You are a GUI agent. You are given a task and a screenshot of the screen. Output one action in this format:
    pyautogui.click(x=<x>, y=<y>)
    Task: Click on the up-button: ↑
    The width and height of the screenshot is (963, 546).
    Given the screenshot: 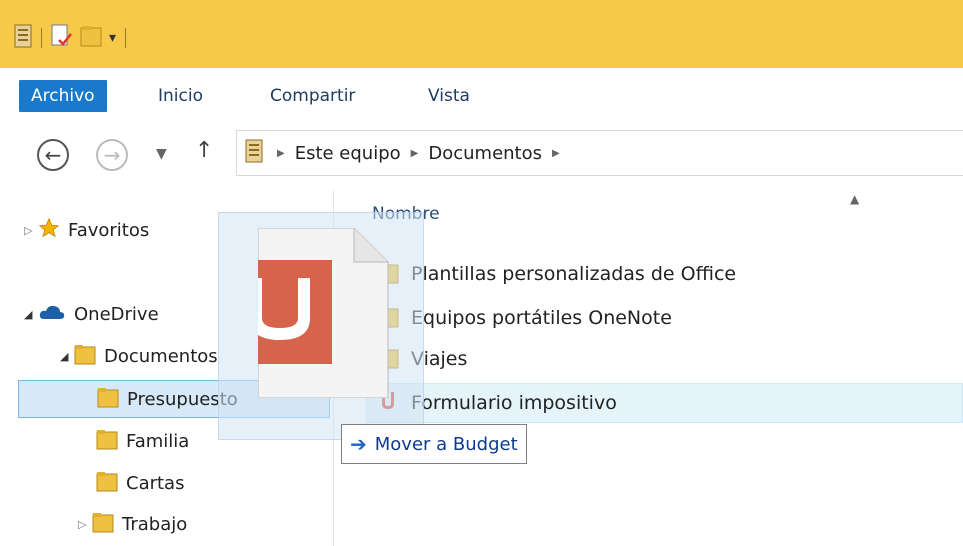 What is the action you would take?
    pyautogui.click(x=204, y=150)
    